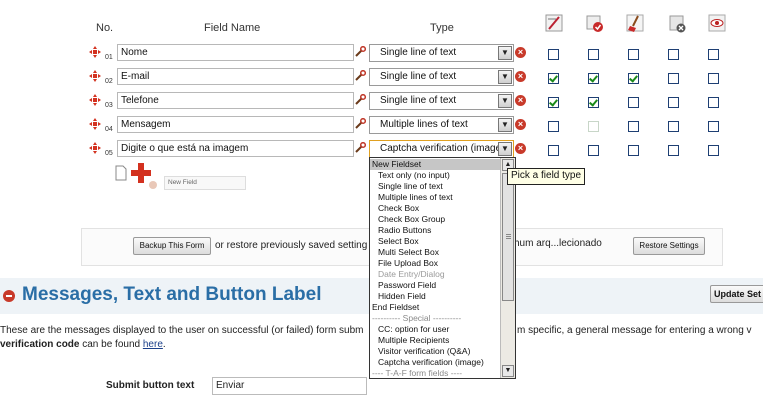 This screenshot has width=763, height=395. Describe the element at coordinates (235, 52) in the screenshot. I see `field-name-input: Nome` at that location.